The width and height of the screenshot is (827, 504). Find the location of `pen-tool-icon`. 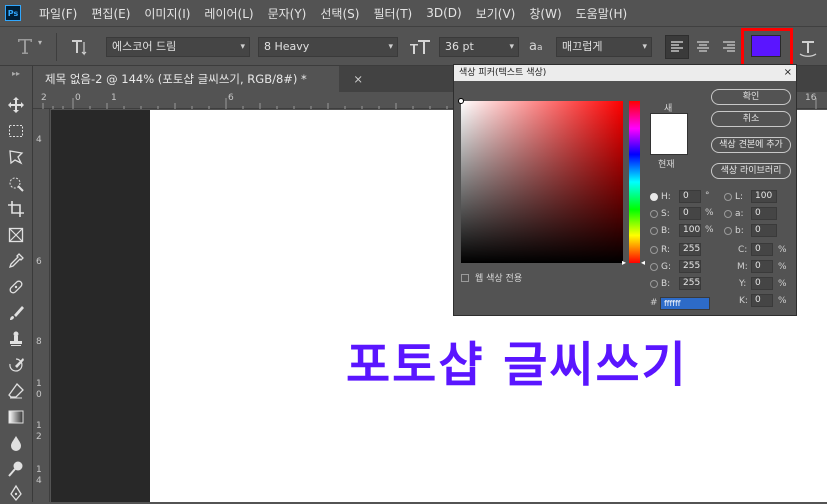

pen-tool-icon is located at coordinates (16, 493).